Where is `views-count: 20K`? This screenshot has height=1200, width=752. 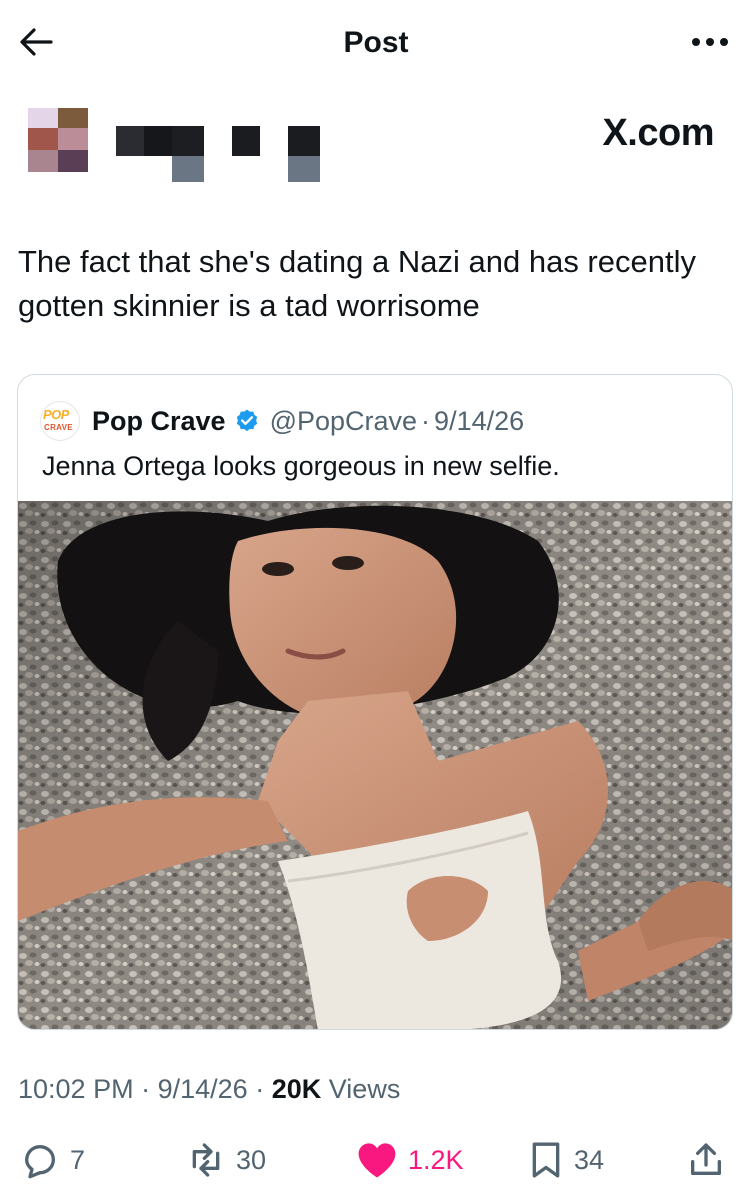 views-count: 20K is located at coordinates (297, 1089).